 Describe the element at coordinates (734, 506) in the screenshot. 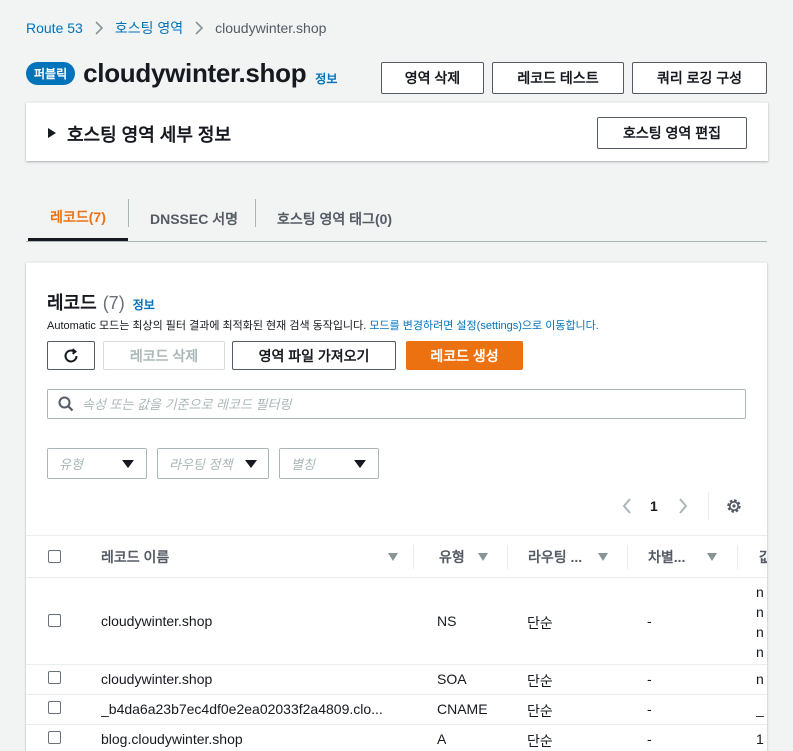

I see `gear-icon` at that location.